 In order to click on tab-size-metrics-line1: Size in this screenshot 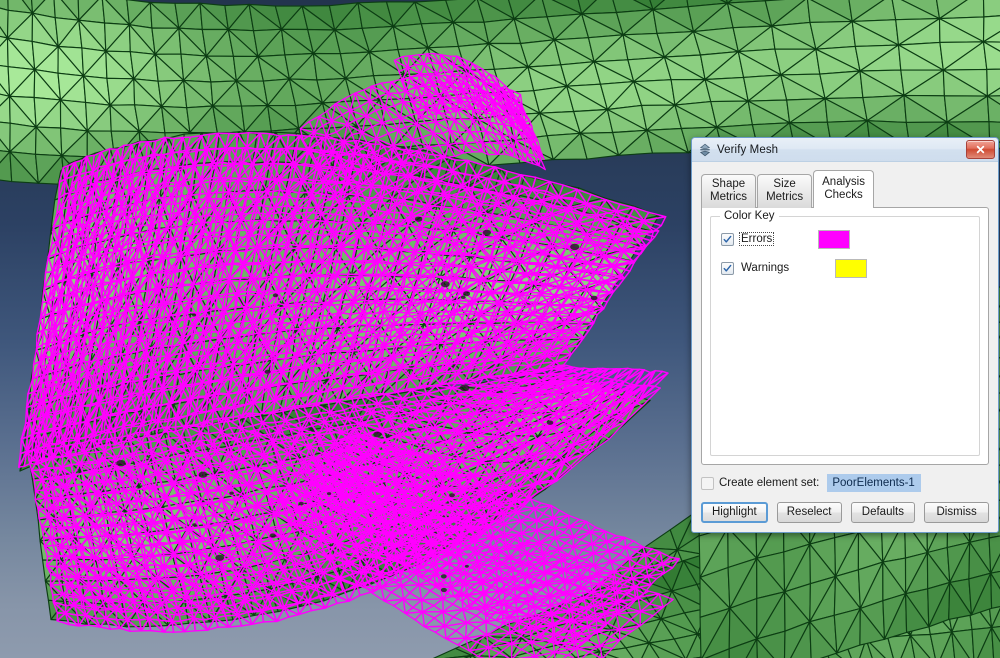, I will do `click(784, 184)`.